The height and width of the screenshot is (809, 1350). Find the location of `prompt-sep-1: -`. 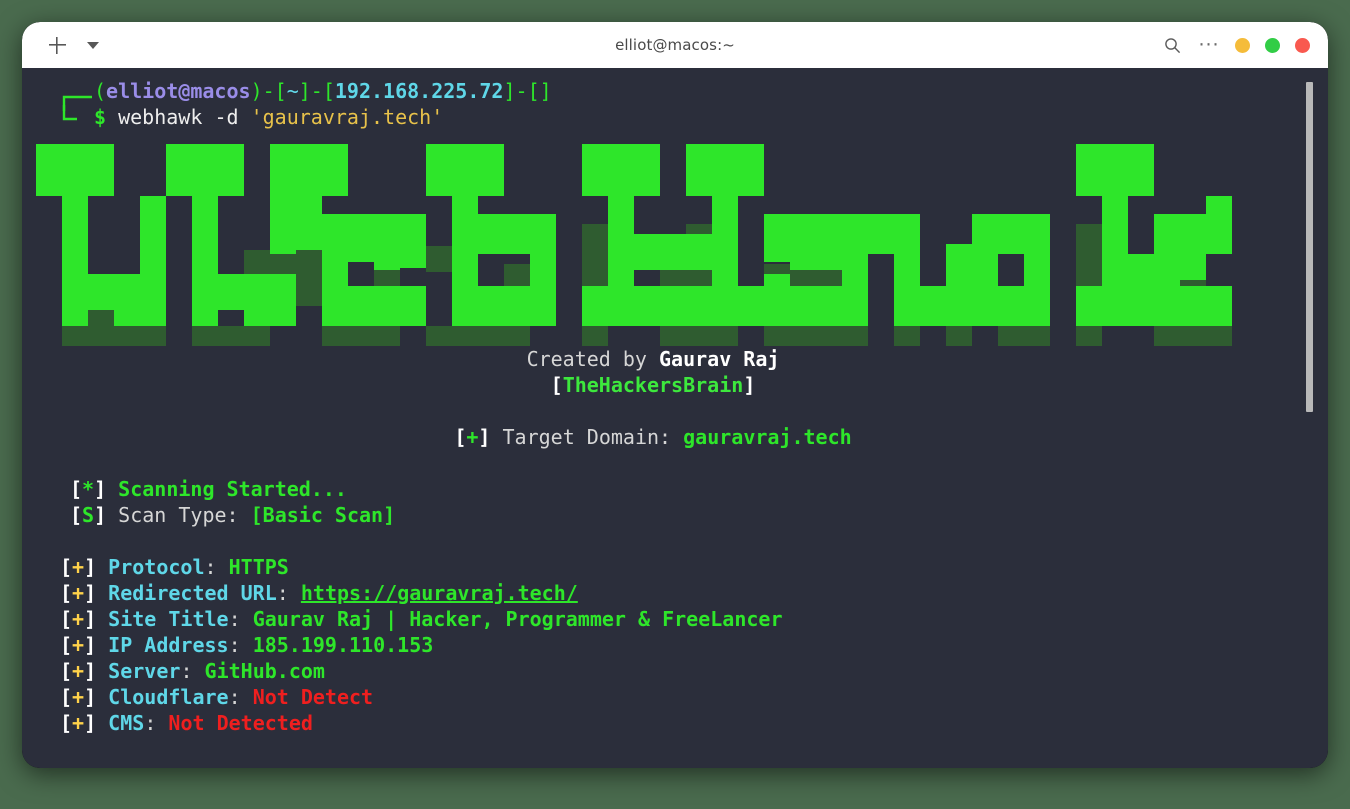

prompt-sep-1: - is located at coordinates (268, 91).